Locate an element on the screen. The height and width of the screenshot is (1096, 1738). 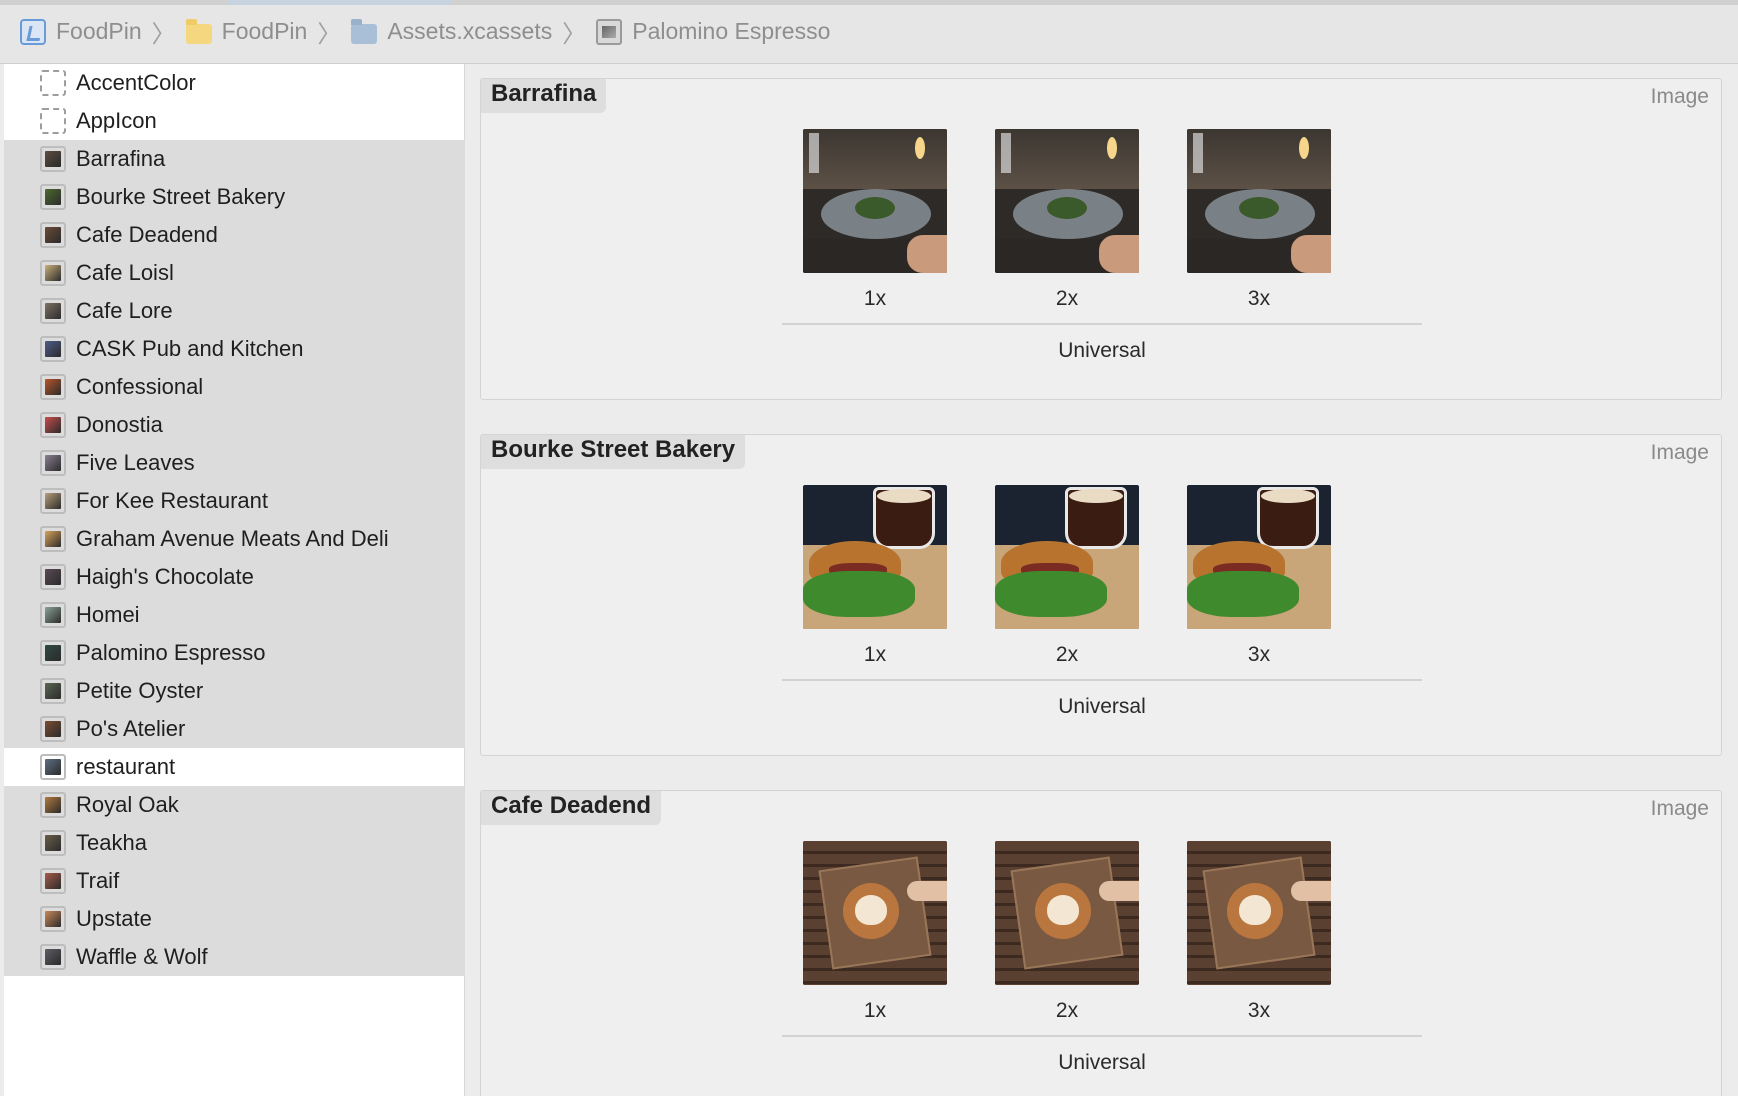
sidebar-item-label: Cafe Lore is located at coordinates (124, 310).